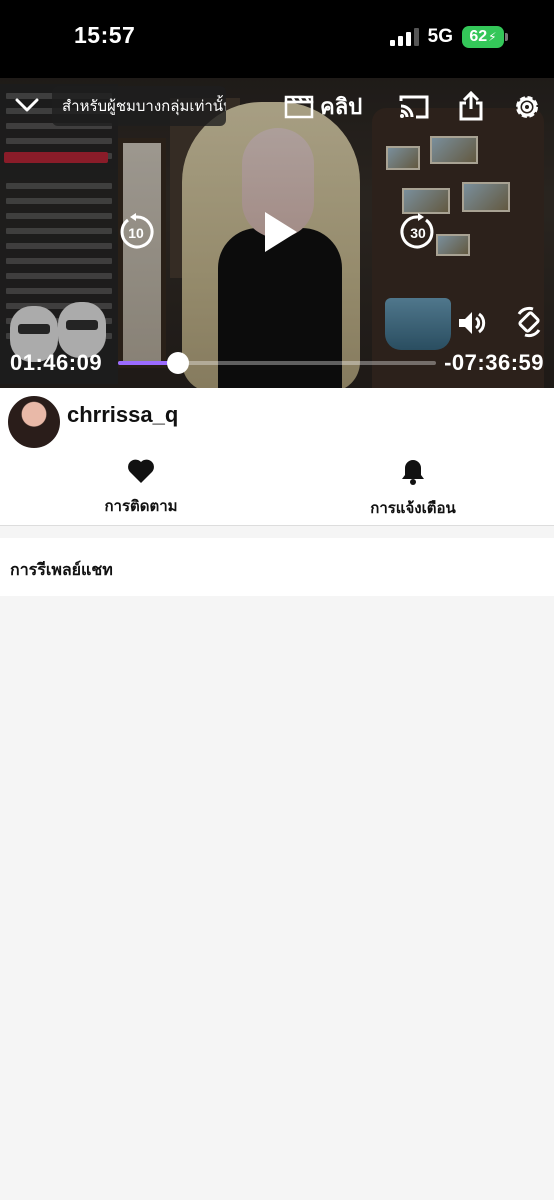 This screenshot has width=554, height=1200. Describe the element at coordinates (141, 488) in the screenshot. I see `follow-button: การติดตาม` at that location.